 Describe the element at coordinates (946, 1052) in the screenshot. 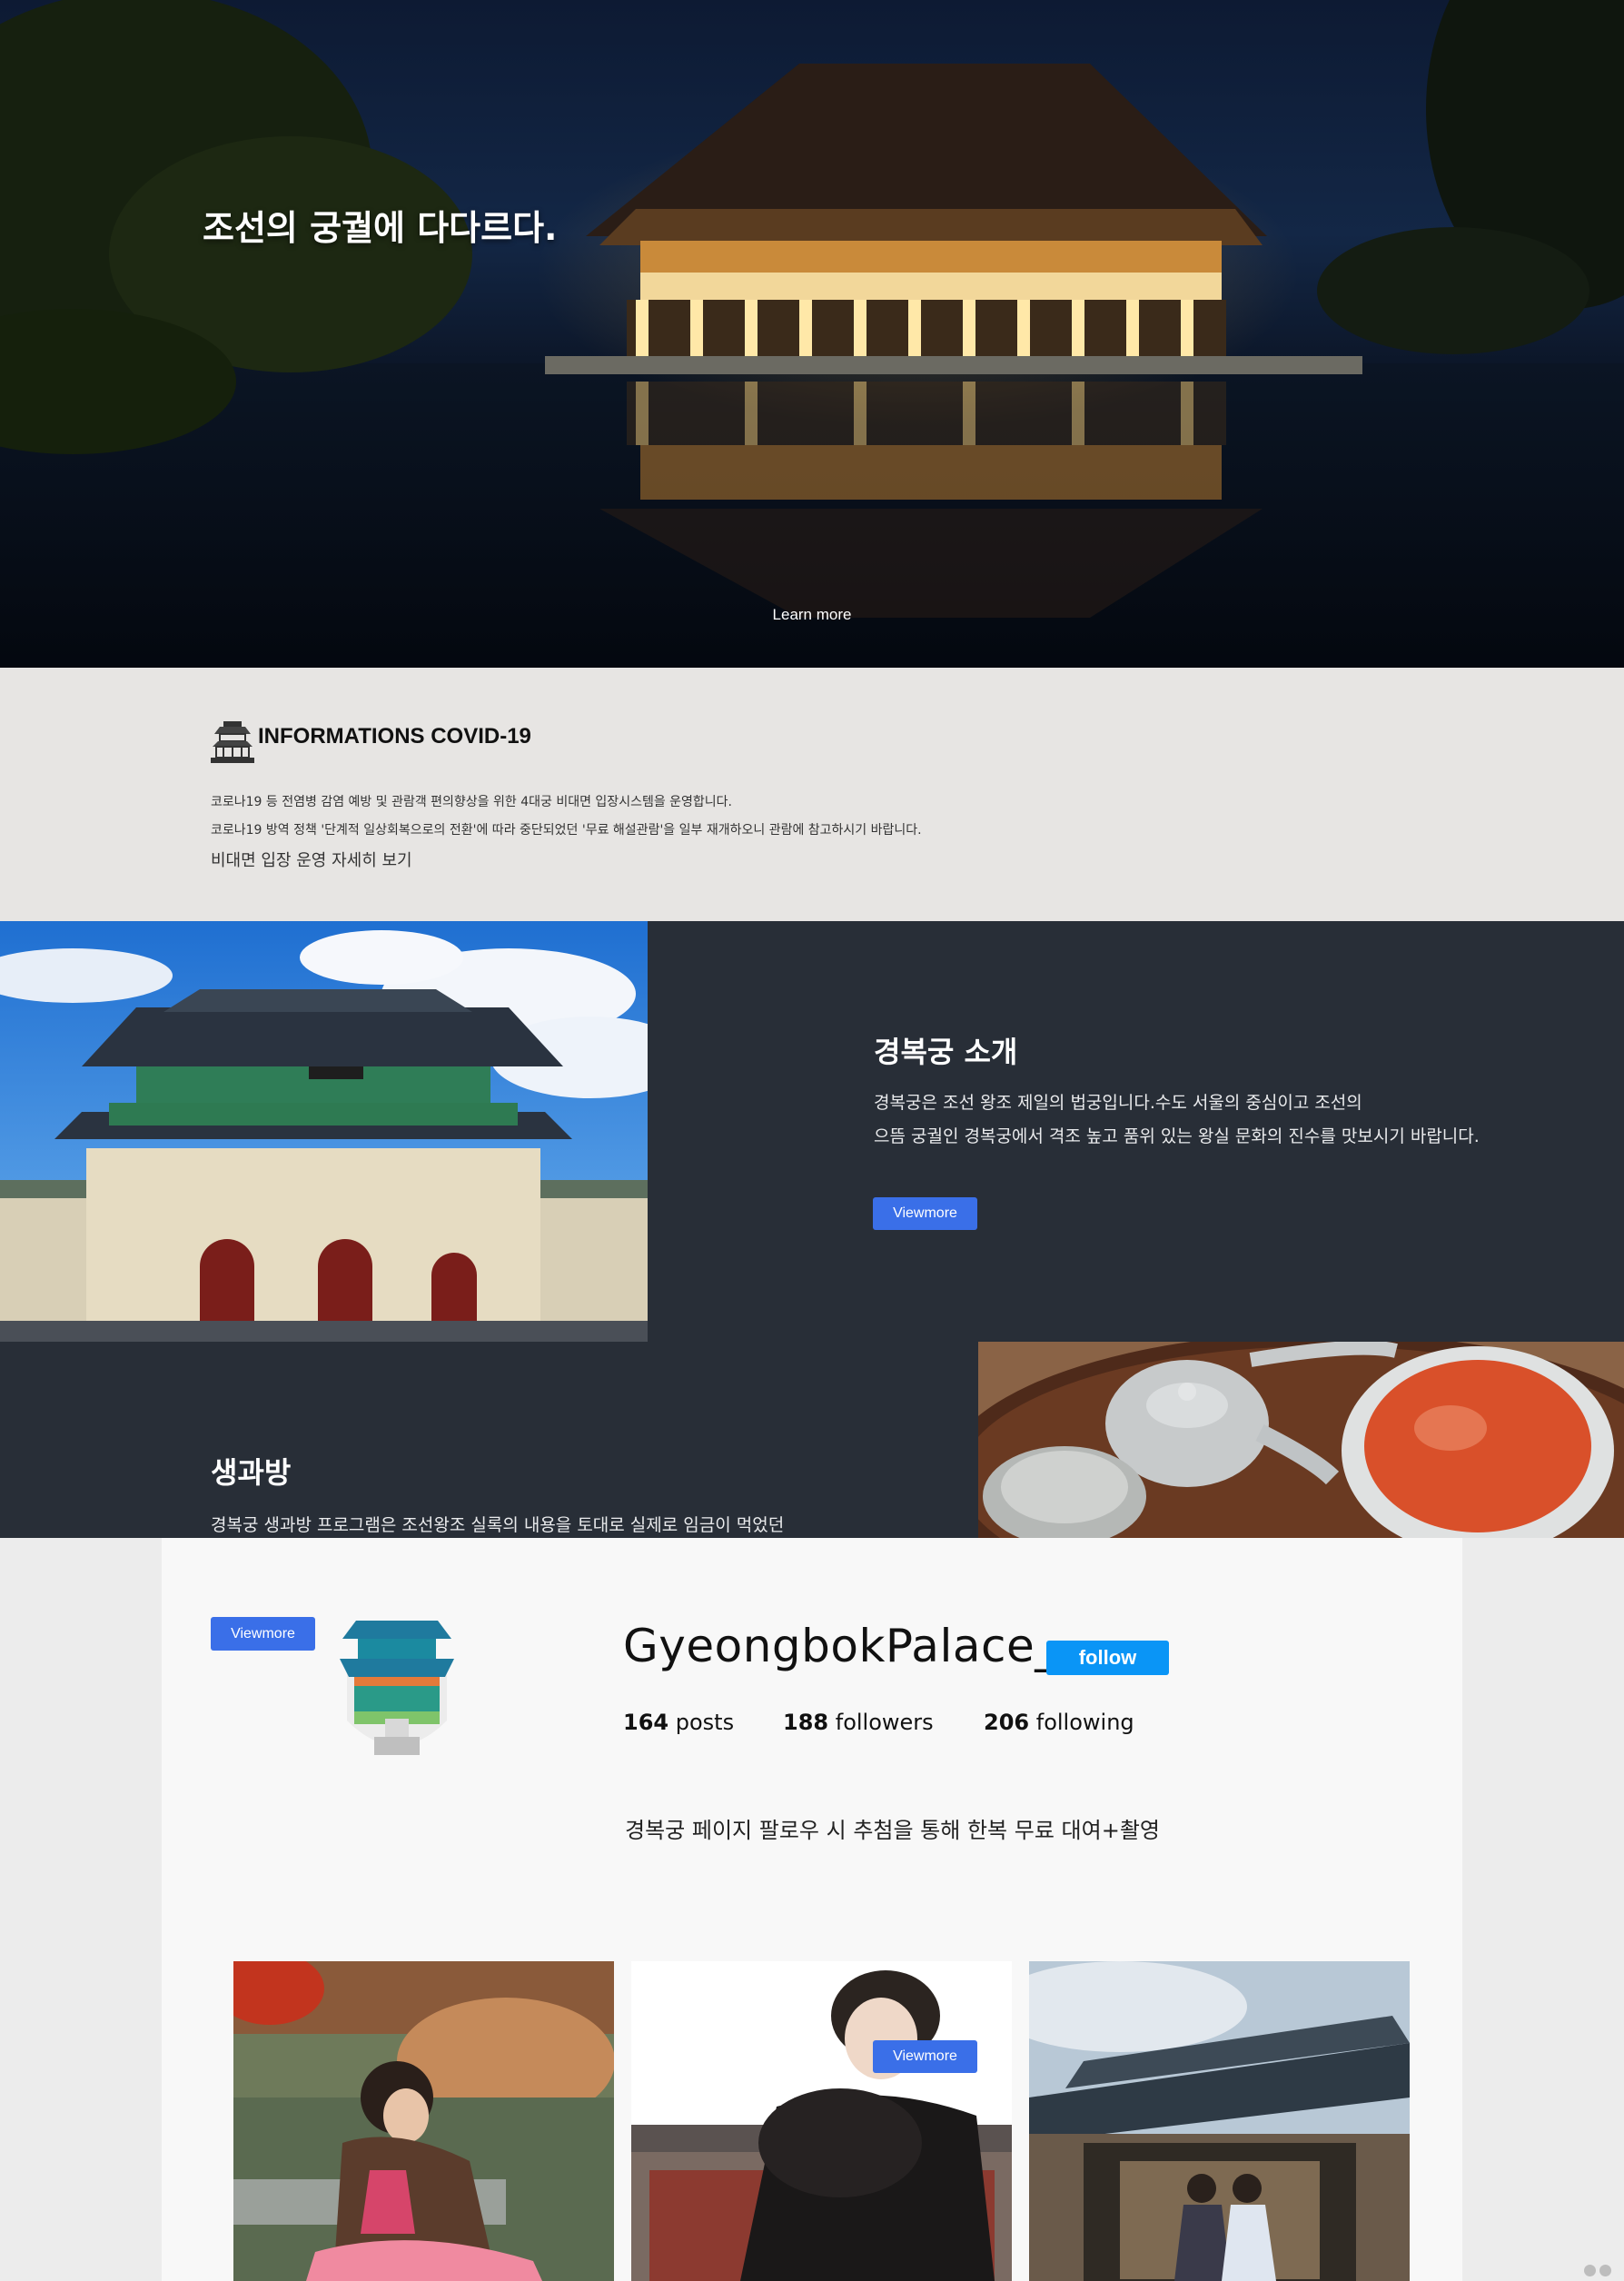

I see `intro-title: 경복궁 소개` at that location.